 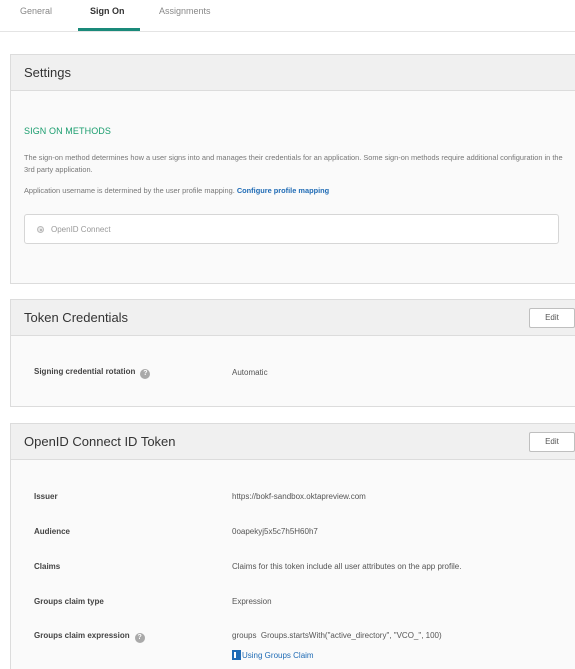 I want to click on tab-bar: General Sign On Assignments, so click(x=287, y=16).